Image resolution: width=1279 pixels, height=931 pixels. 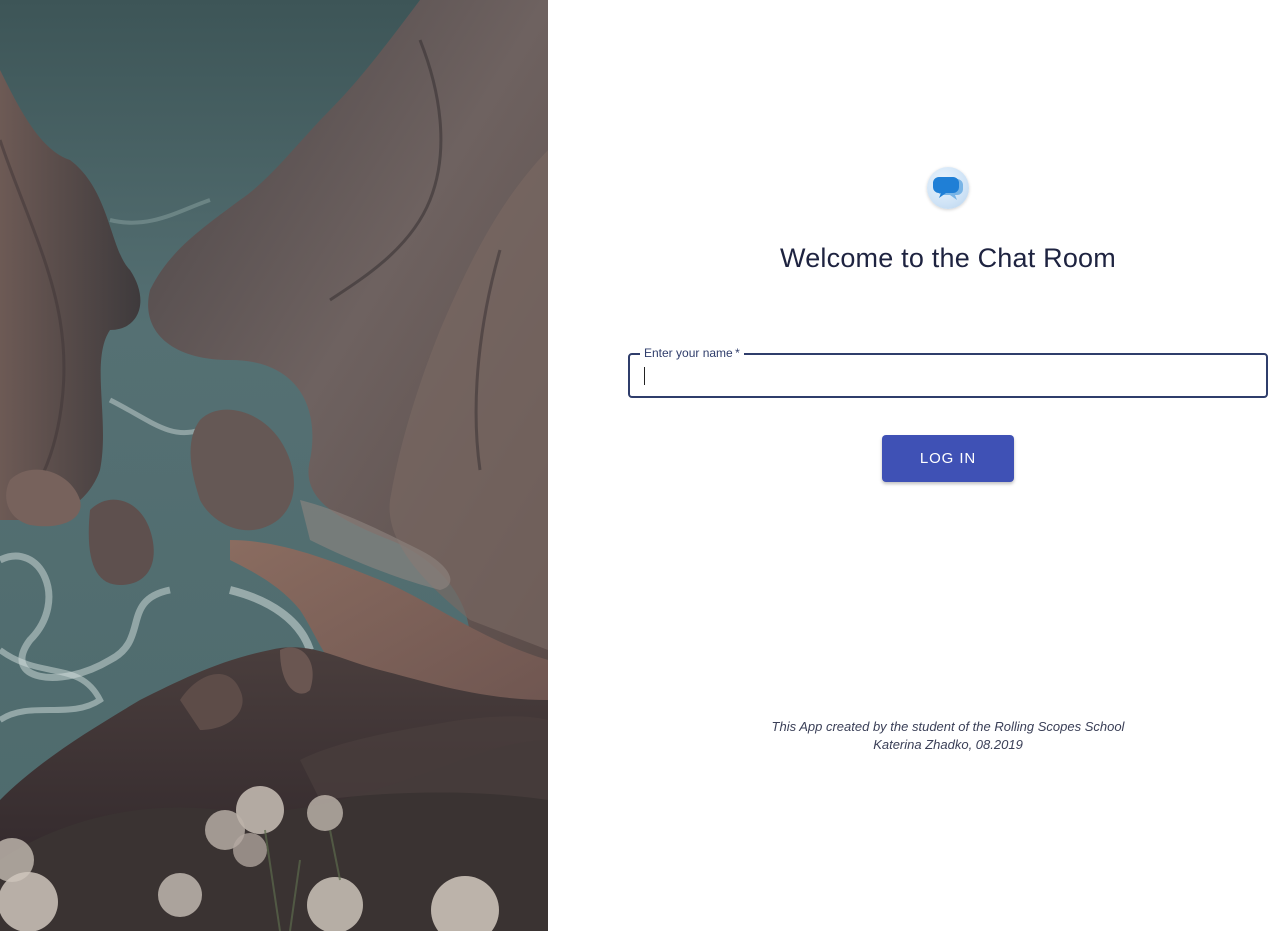 I want to click on name-field: Enter your name *, so click(x=948, y=372).